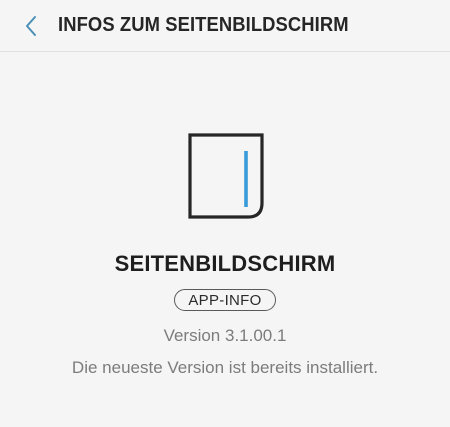 The image size is (450, 427). I want to click on chevron-left-icon, so click(31, 26).